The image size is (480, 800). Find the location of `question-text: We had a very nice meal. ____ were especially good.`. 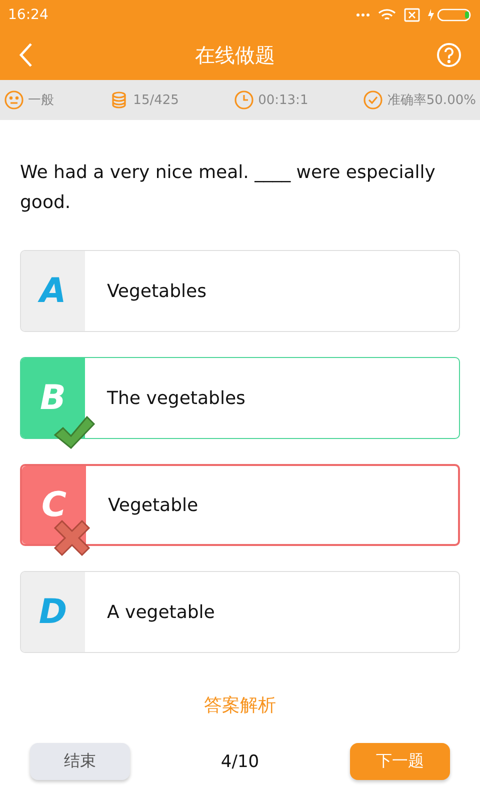

question-text: We had a very nice meal. ____ were especially good. is located at coordinates (228, 188).